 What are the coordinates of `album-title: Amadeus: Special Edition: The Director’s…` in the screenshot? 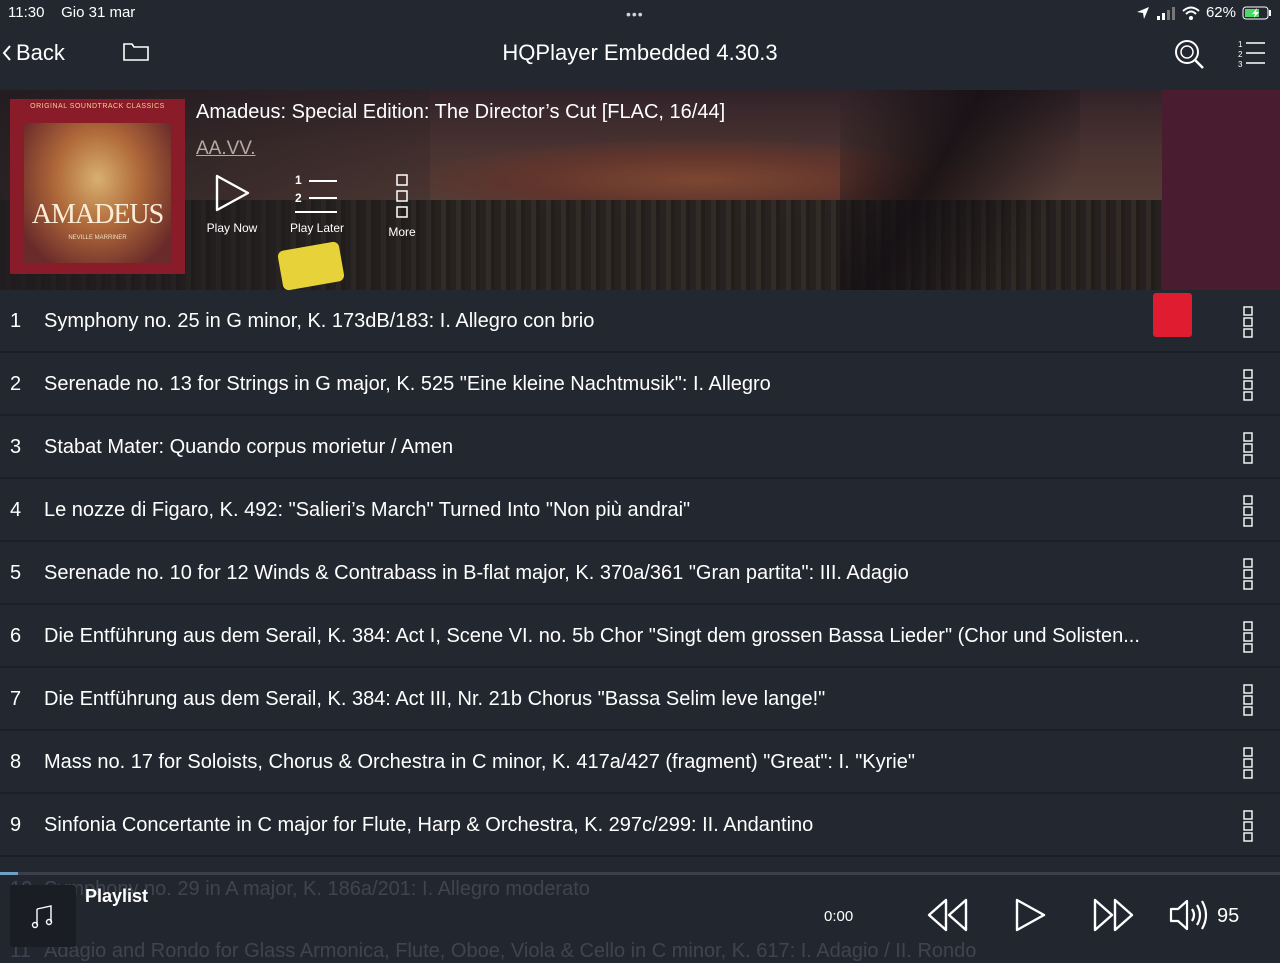 It's located at (461, 112).